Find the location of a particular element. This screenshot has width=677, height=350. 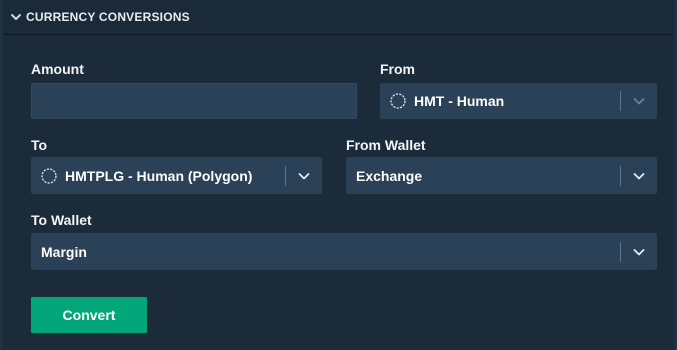

to-label: To is located at coordinates (39, 145).